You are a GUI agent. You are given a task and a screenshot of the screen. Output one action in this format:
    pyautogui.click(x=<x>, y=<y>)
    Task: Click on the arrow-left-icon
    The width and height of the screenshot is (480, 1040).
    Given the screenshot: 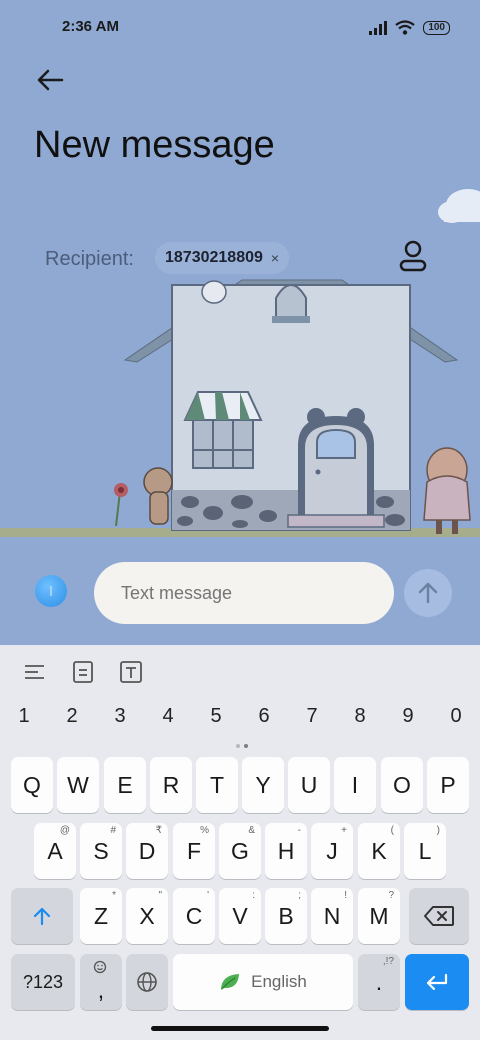 What is the action you would take?
    pyautogui.click(x=50, y=80)
    